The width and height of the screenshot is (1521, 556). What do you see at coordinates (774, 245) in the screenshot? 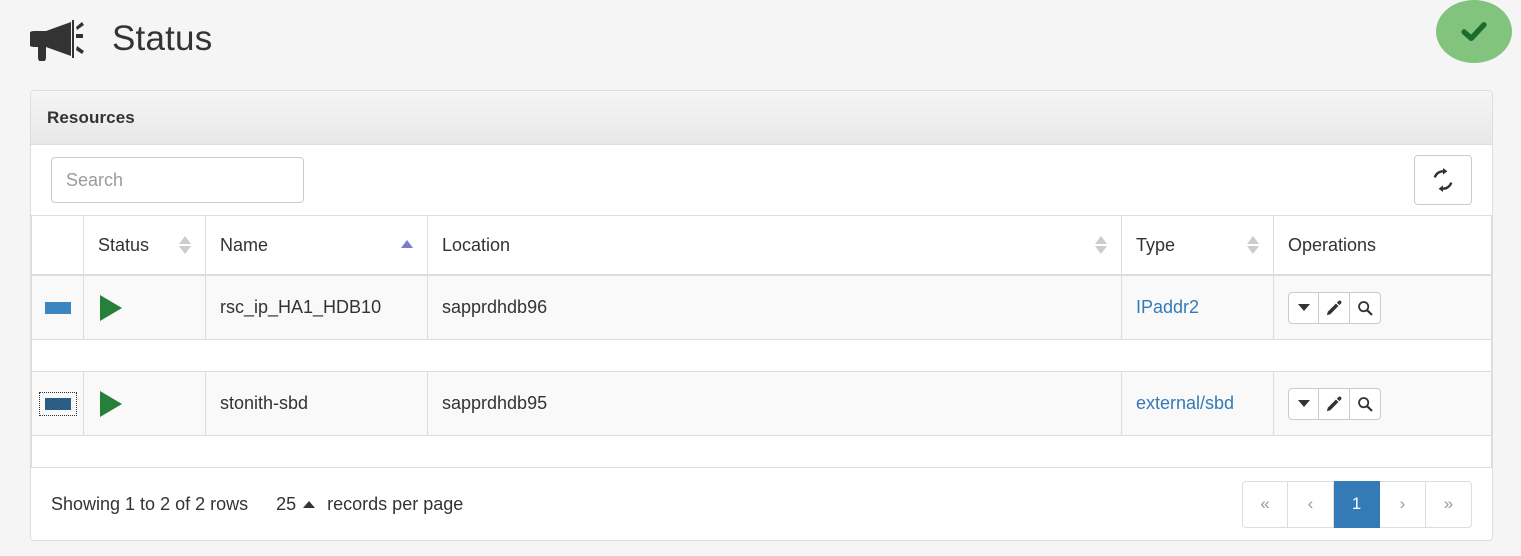
I see `column-header-location: Location` at bounding box center [774, 245].